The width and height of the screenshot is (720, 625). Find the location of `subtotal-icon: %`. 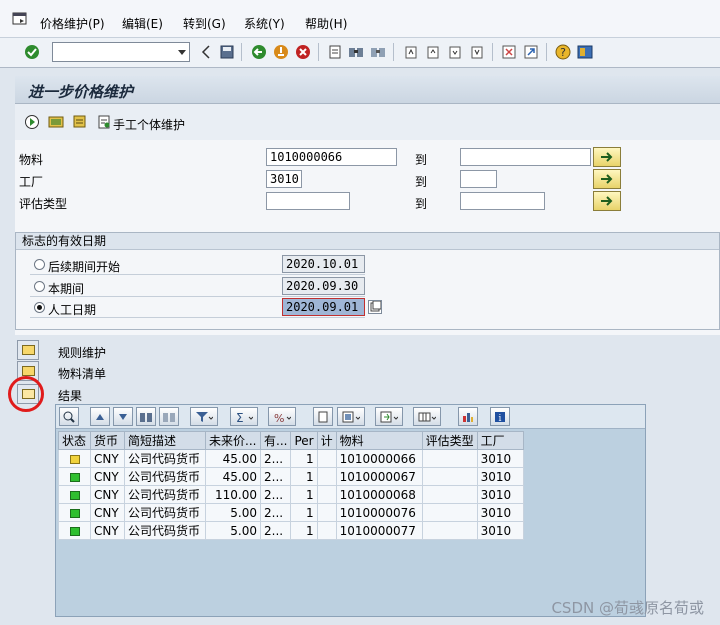

subtotal-icon: % is located at coordinates (282, 416).